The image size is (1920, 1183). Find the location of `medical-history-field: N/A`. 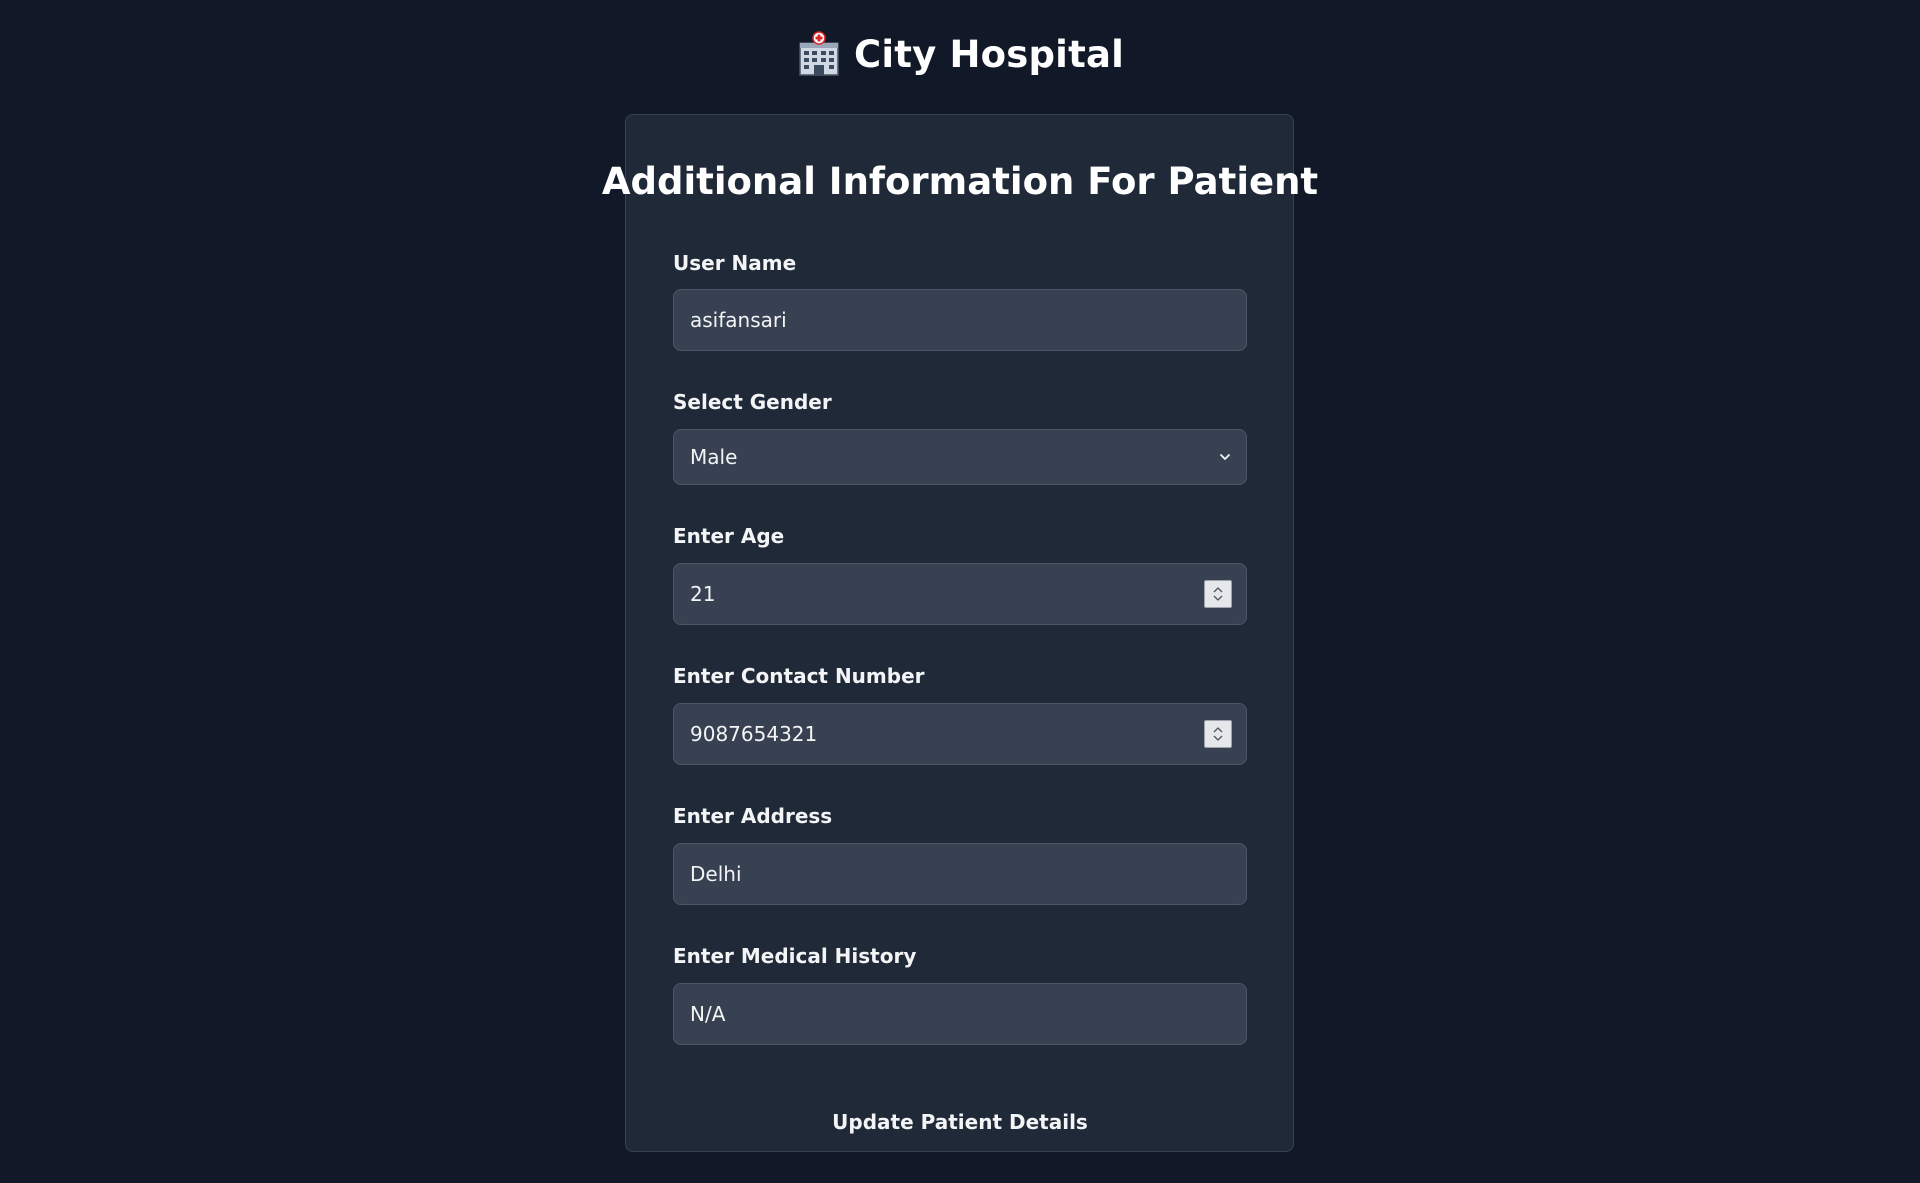

medical-history-field: N/A is located at coordinates (960, 1014).